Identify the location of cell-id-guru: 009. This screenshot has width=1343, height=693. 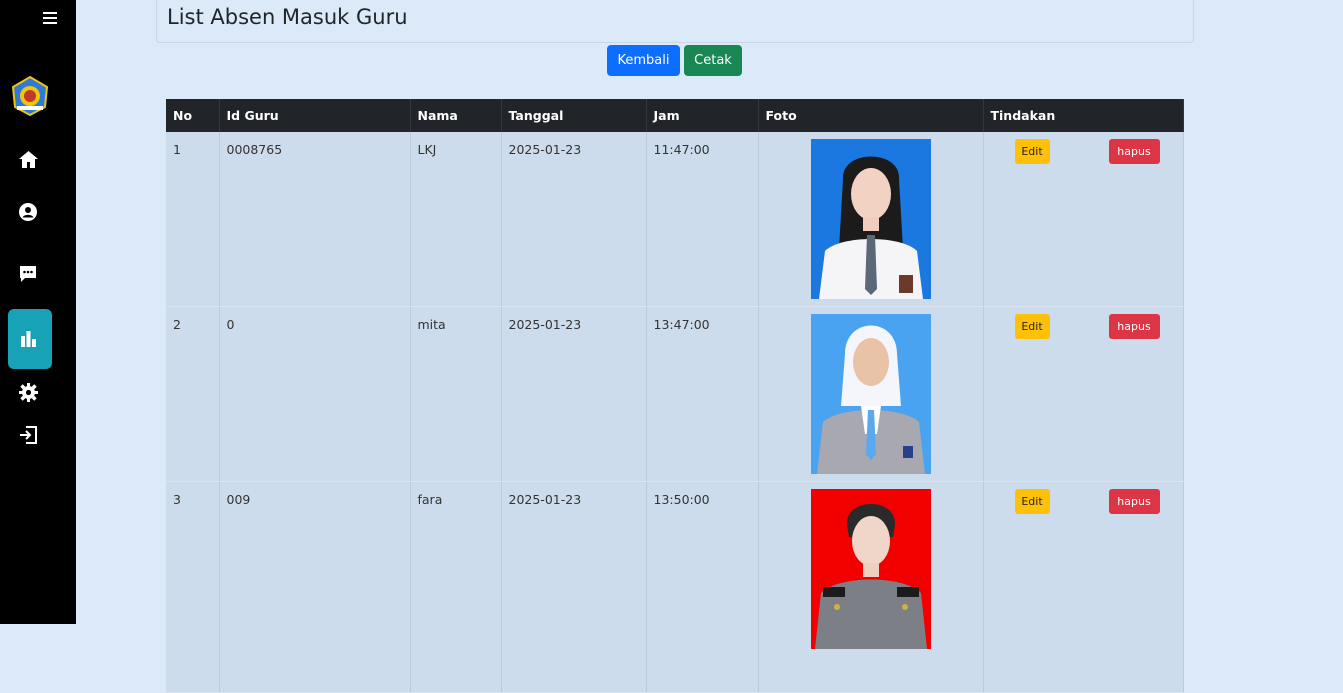
(315, 587).